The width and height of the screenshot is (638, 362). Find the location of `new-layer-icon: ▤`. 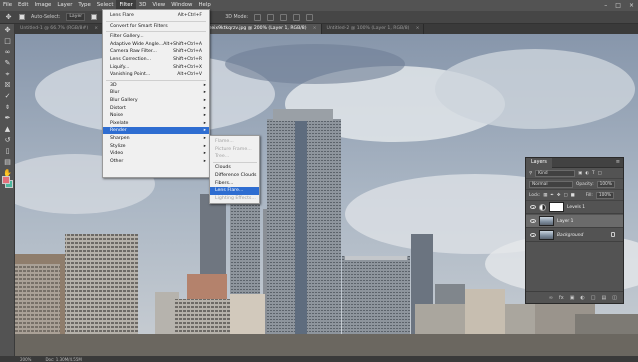

new-layer-icon: ▤ is located at coordinates (604, 298).